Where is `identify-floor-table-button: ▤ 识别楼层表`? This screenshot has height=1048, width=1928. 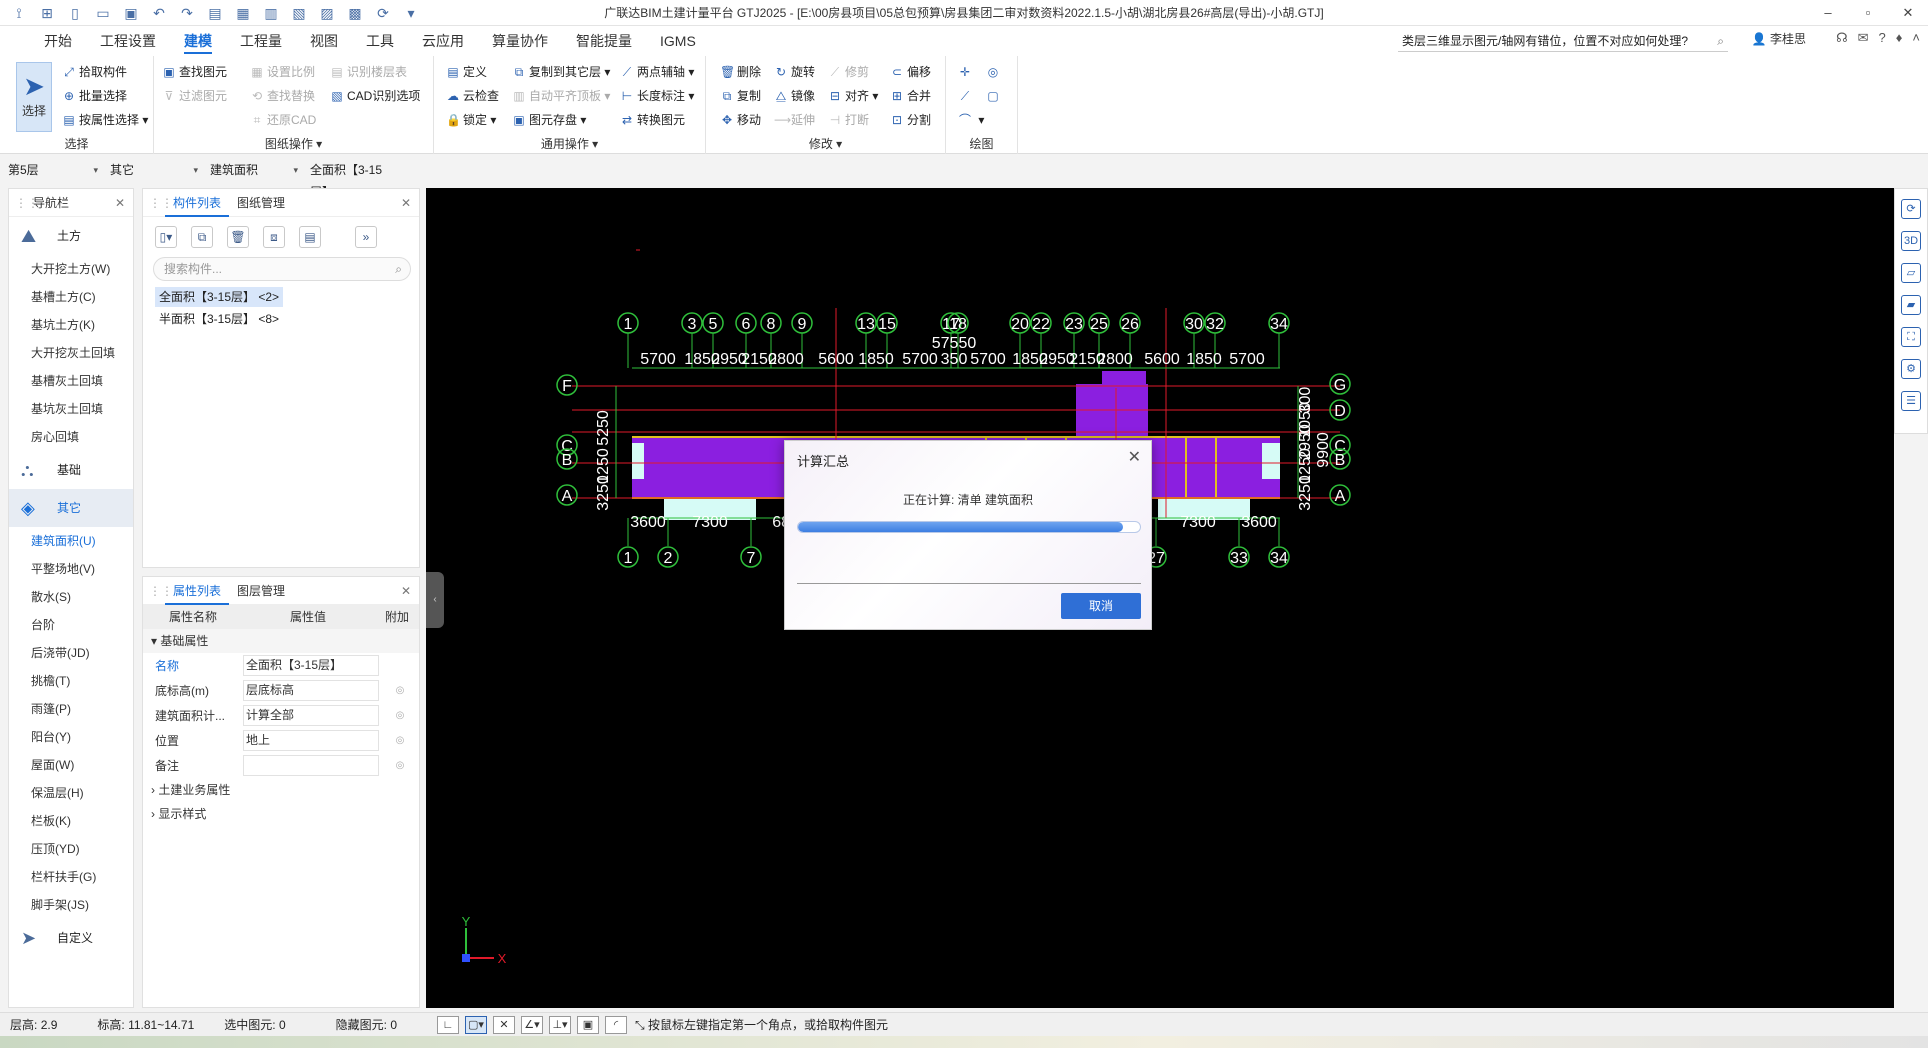 identify-floor-table-button: ▤ 识别楼层表 is located at coordinates (368, 72).